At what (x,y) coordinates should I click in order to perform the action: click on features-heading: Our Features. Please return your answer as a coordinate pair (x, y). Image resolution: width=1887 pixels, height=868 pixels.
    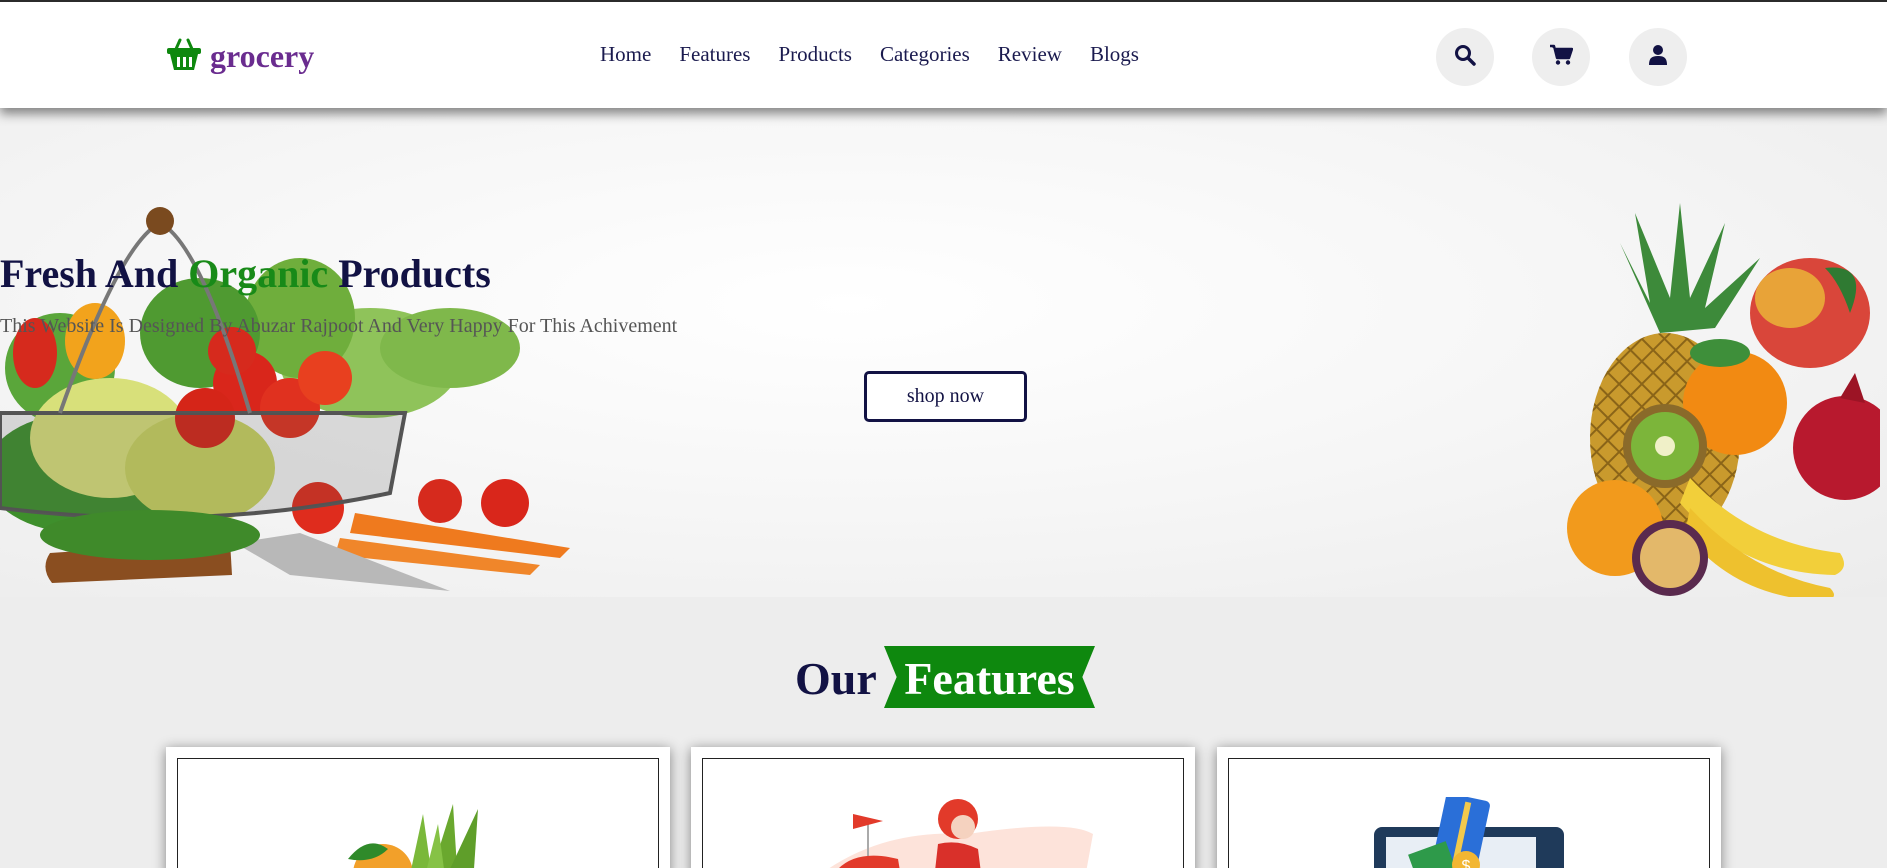
    Looking at the image, I should click on (943, 677).